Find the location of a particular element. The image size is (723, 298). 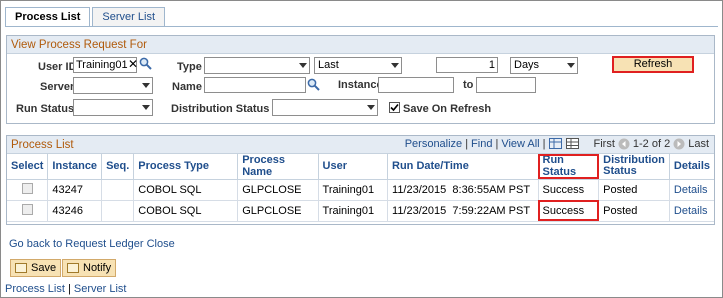

download-icon is located at coordinates (555, 144).